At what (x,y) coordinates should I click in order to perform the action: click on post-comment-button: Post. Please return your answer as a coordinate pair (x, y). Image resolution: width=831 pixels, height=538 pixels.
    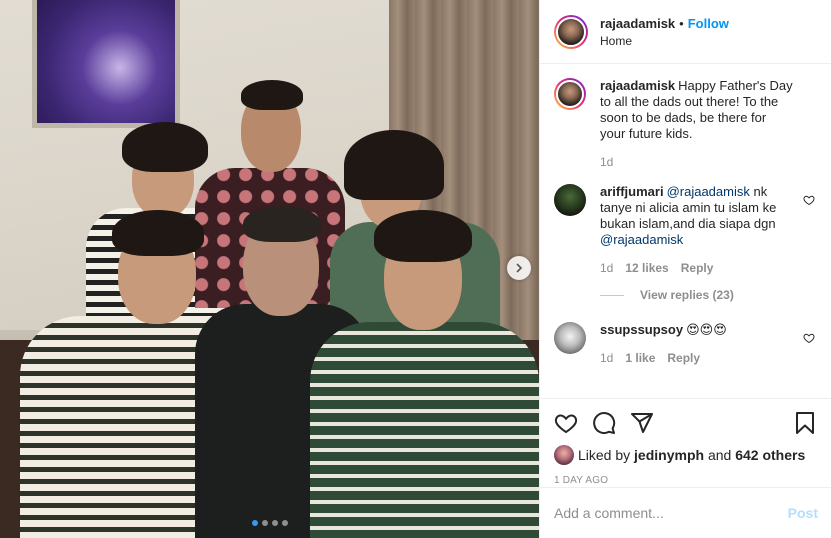
    Looking at the image, I should click on (803, 513).